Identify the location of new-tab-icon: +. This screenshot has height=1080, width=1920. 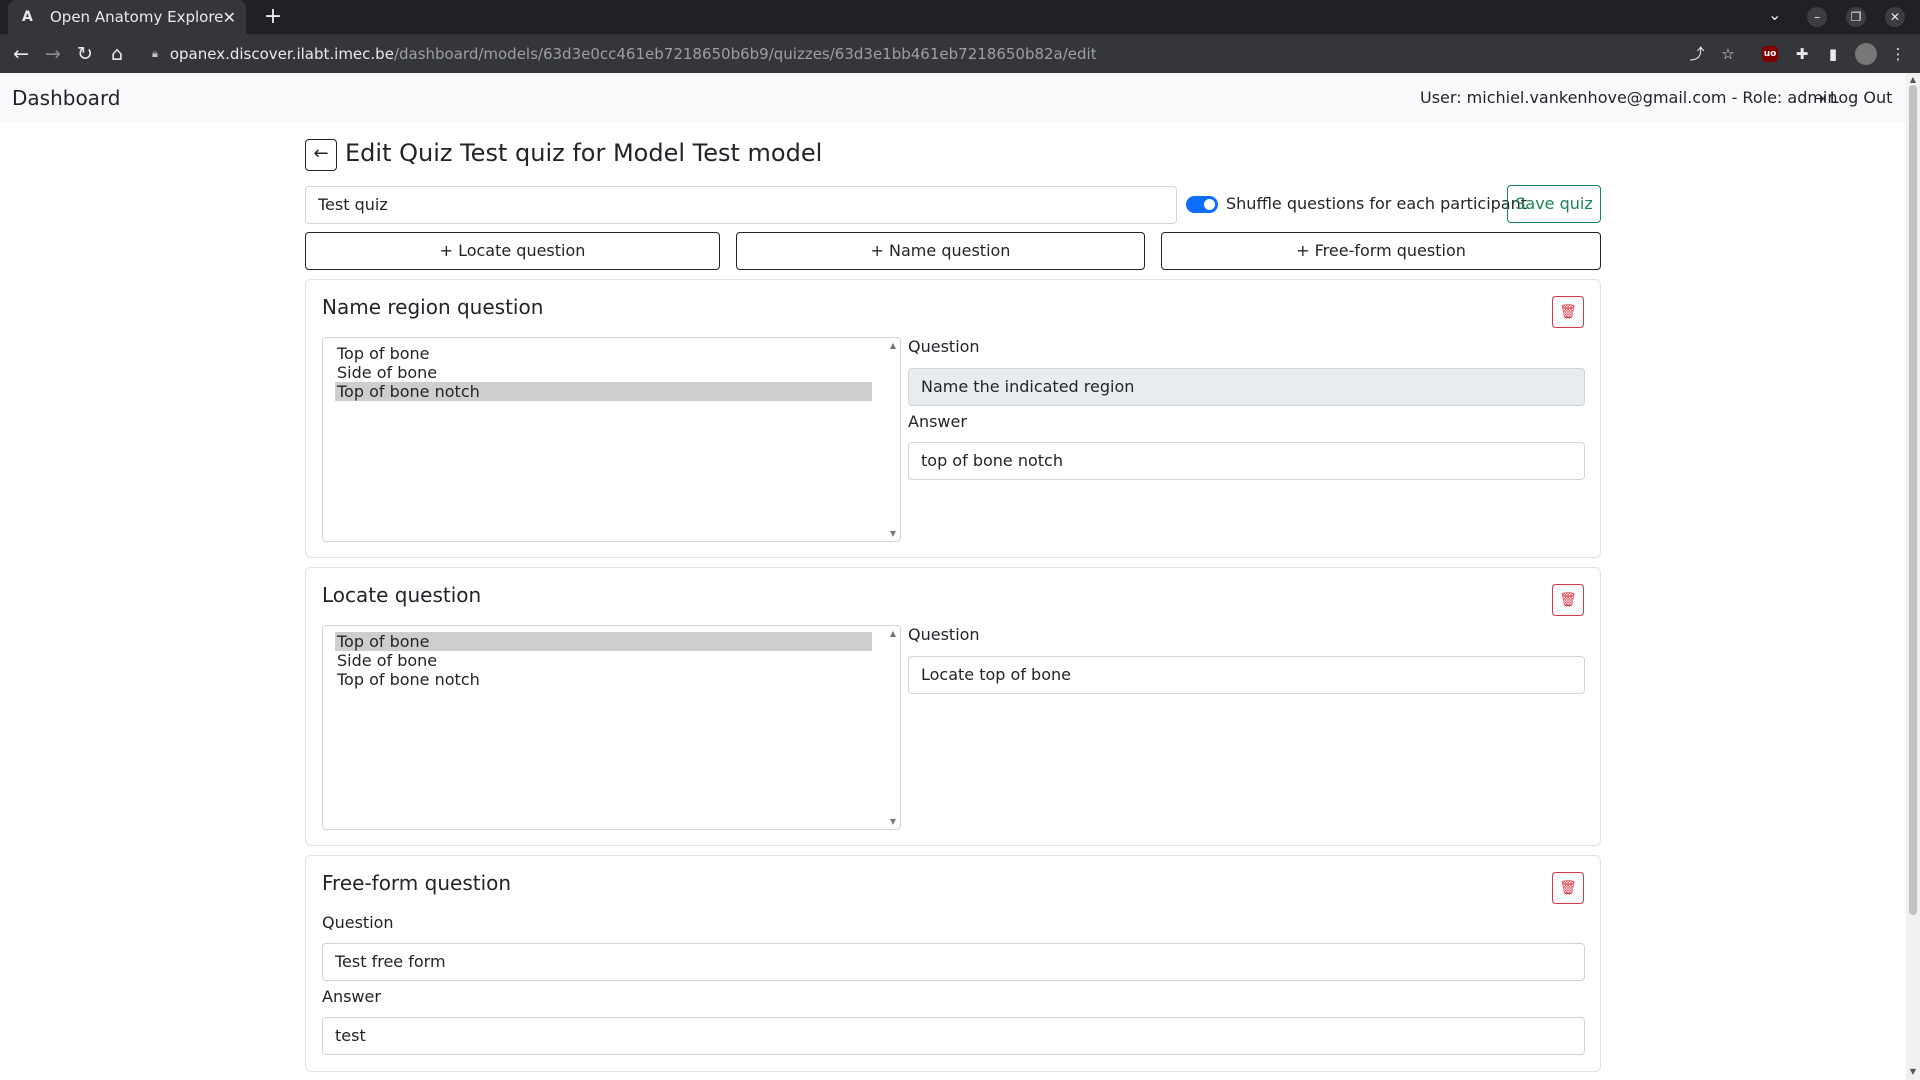
(273, 17).